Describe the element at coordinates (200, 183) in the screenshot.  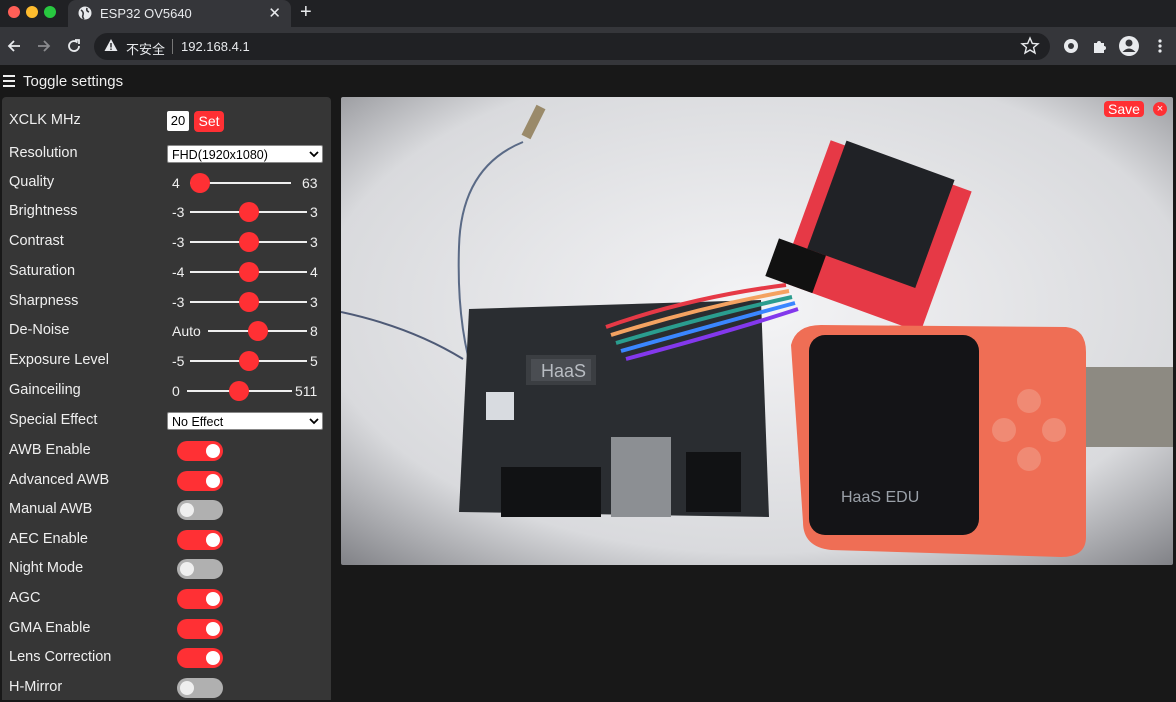
I see `quality-slider-thumb` at that location.